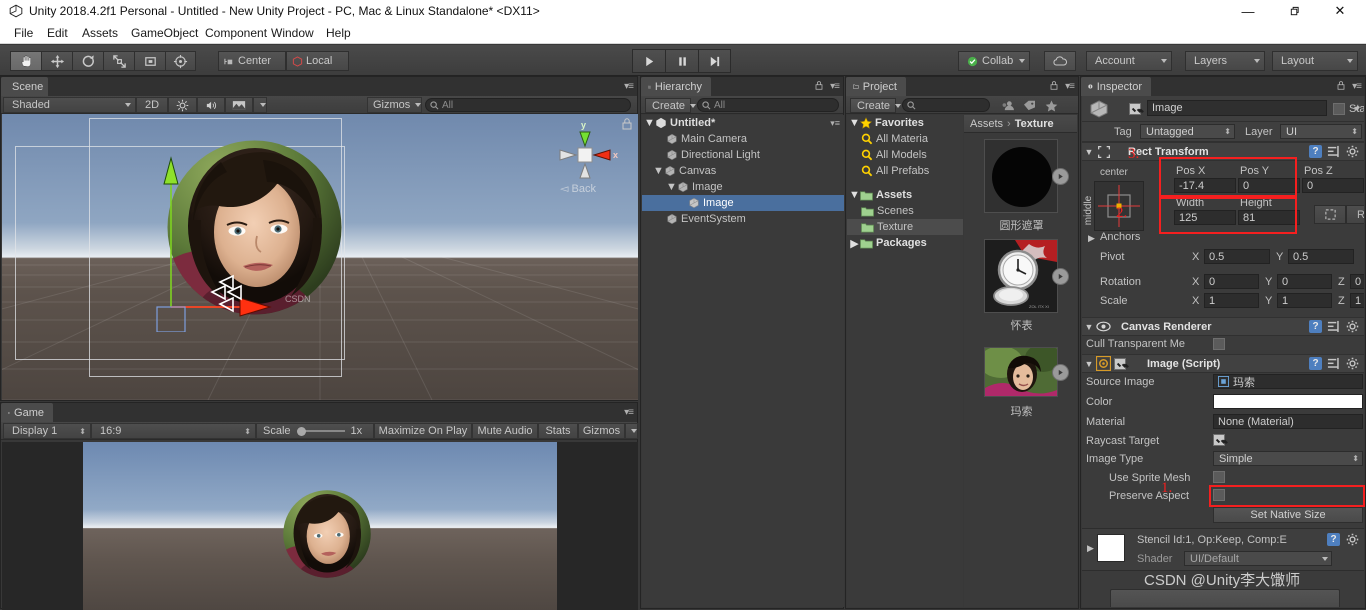 Image resolution: width=1366 pixels, height=610 pixels. What do you see at coordinates (1355, 214) in the screenshot?
I see `raw-edit-mode-button: R` at bounding box center [1355, 214].